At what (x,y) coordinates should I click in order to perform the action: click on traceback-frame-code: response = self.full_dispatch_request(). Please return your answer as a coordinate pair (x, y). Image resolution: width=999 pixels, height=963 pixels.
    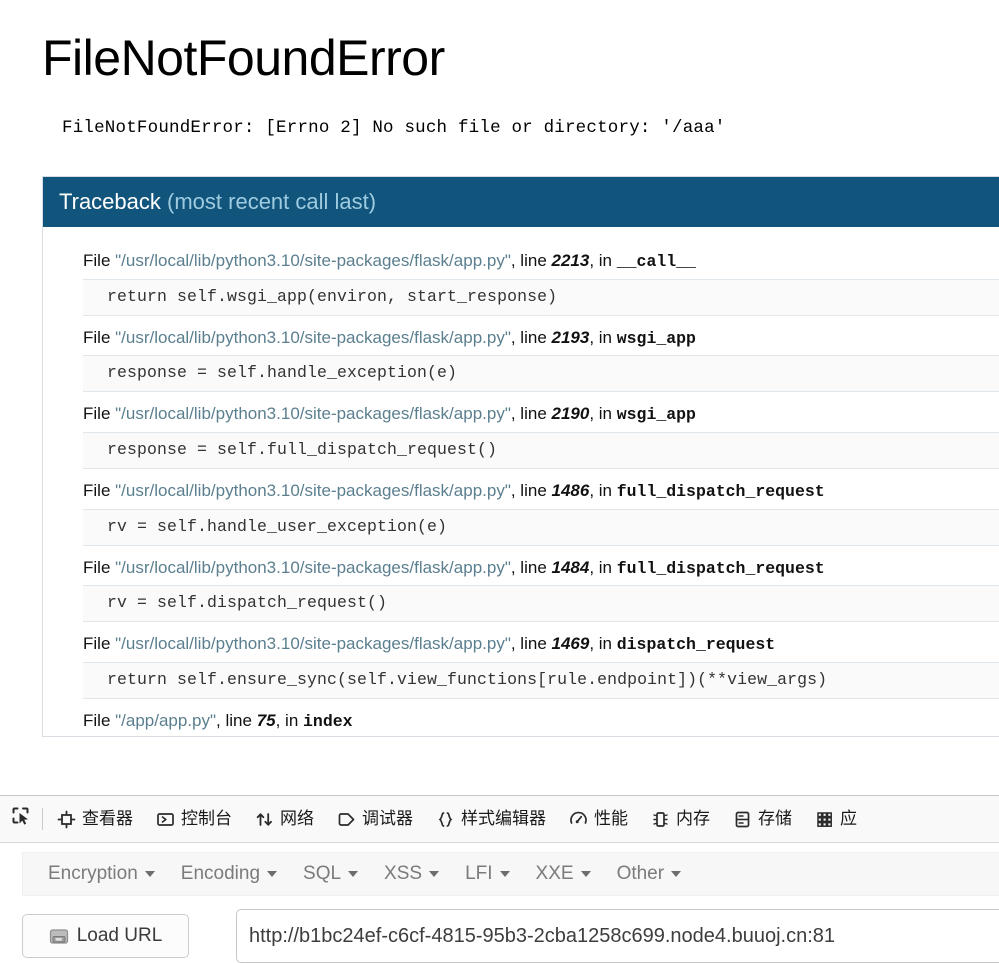
    Looking at the image, I should click on (541, 450).